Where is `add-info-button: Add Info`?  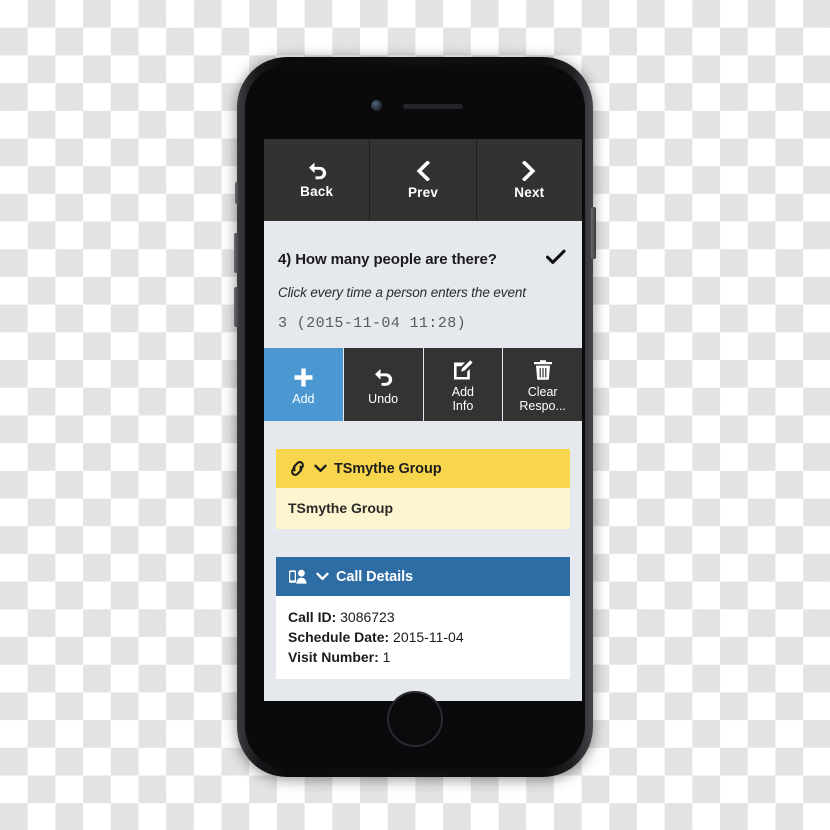 add-info-button: Add Info is located at coordinates (463, 384).